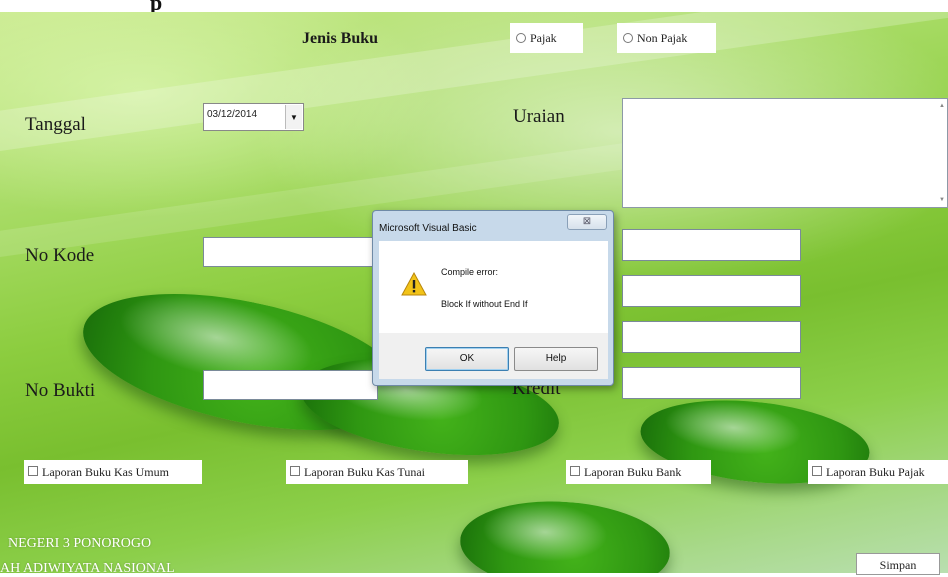 This screenshot has width=948, height=577. I want to click on dialog-footer: OK Help, so click(493, 356).